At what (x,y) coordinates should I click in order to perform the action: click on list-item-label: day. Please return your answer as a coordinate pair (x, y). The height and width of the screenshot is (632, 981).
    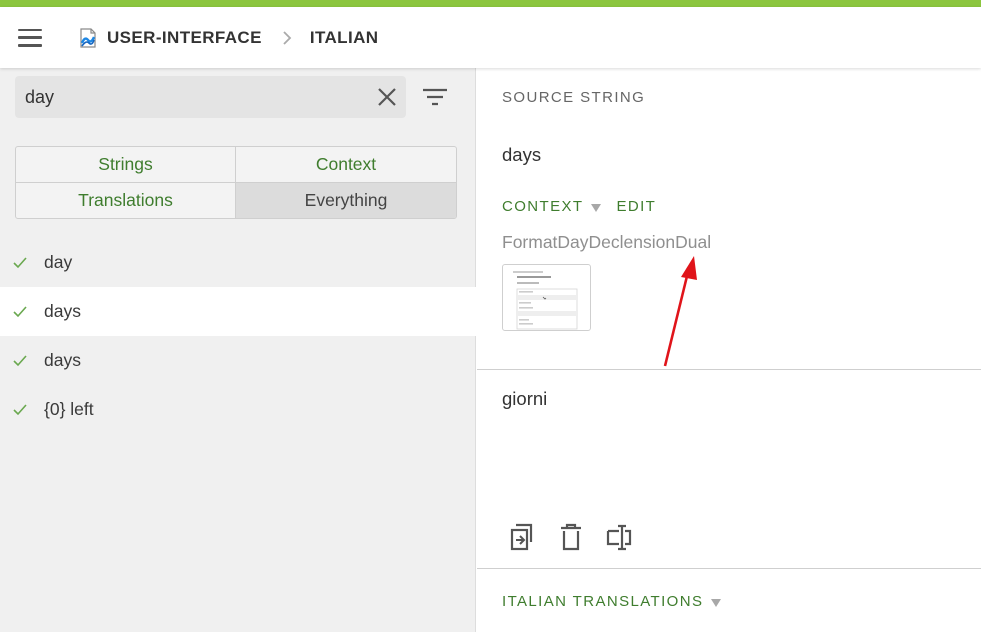
    Looking at the image, I should click on (58, 262).